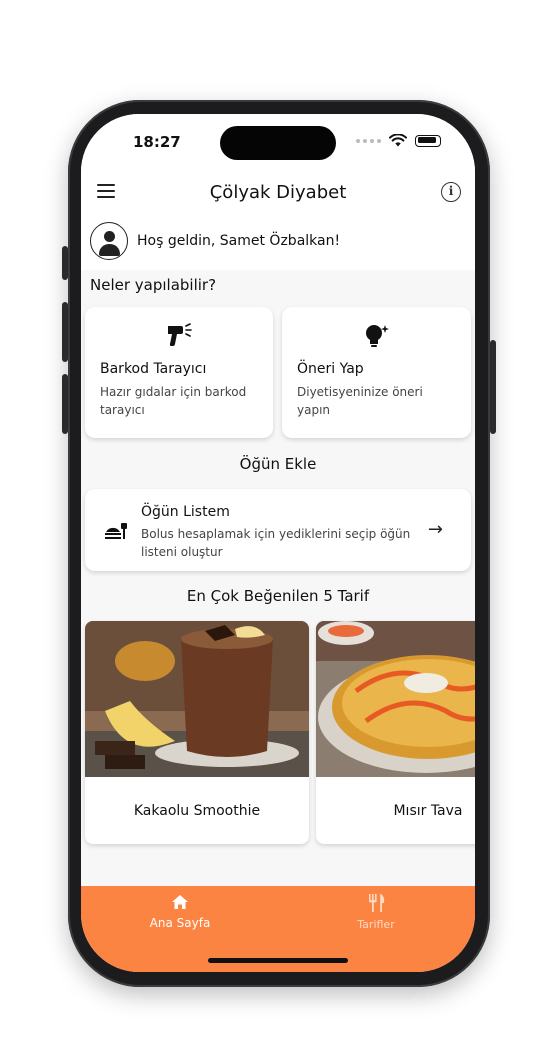  What do you see at coordinates (65, 332) in the screenshot?
I see `volume-up-button` at bounding box center [65, 332].